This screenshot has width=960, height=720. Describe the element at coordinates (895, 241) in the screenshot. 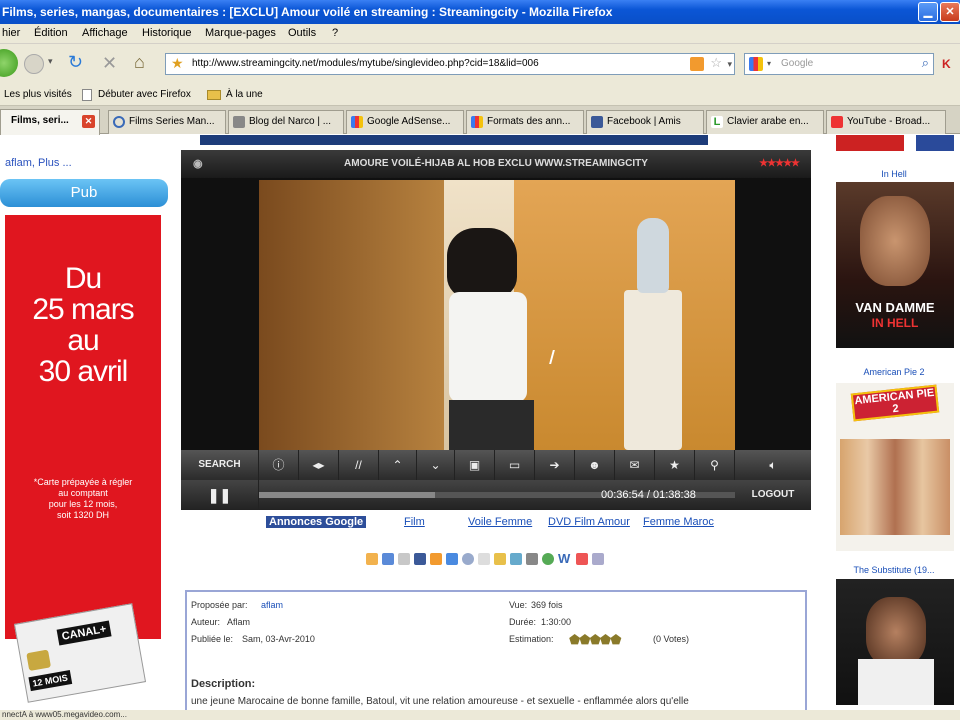

I see `poster-face` at that location.